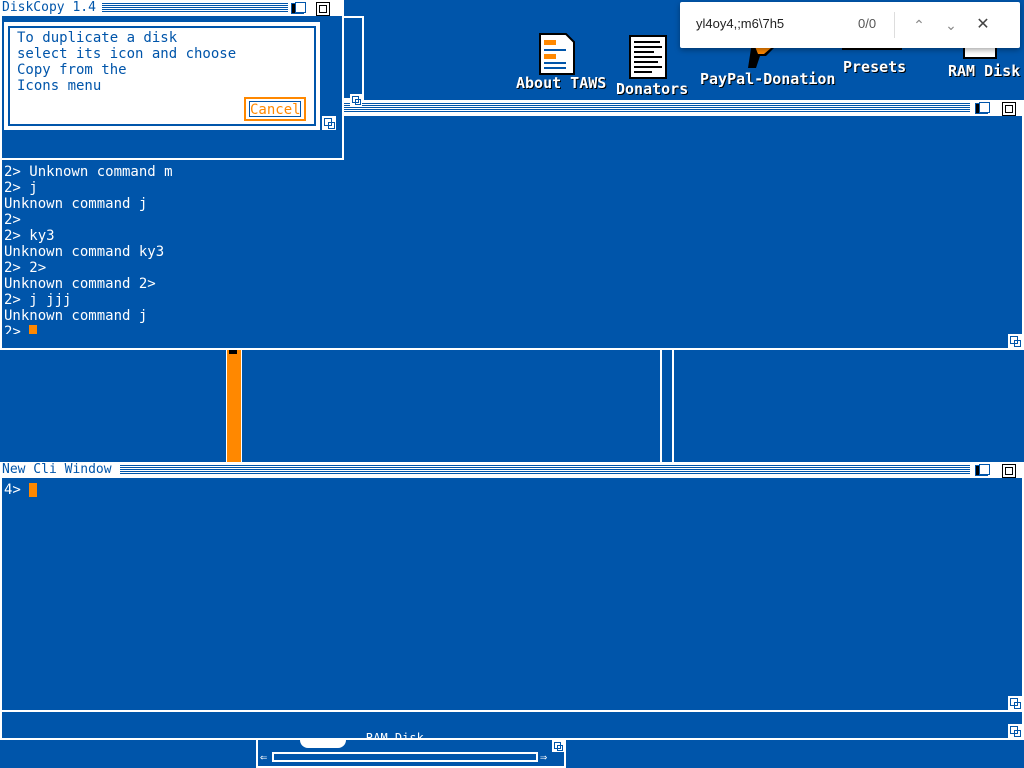  Describe the element at coordinates (984, 71) in the screenshot. I see `desktop-icon-label: RAM Disk` at that location.